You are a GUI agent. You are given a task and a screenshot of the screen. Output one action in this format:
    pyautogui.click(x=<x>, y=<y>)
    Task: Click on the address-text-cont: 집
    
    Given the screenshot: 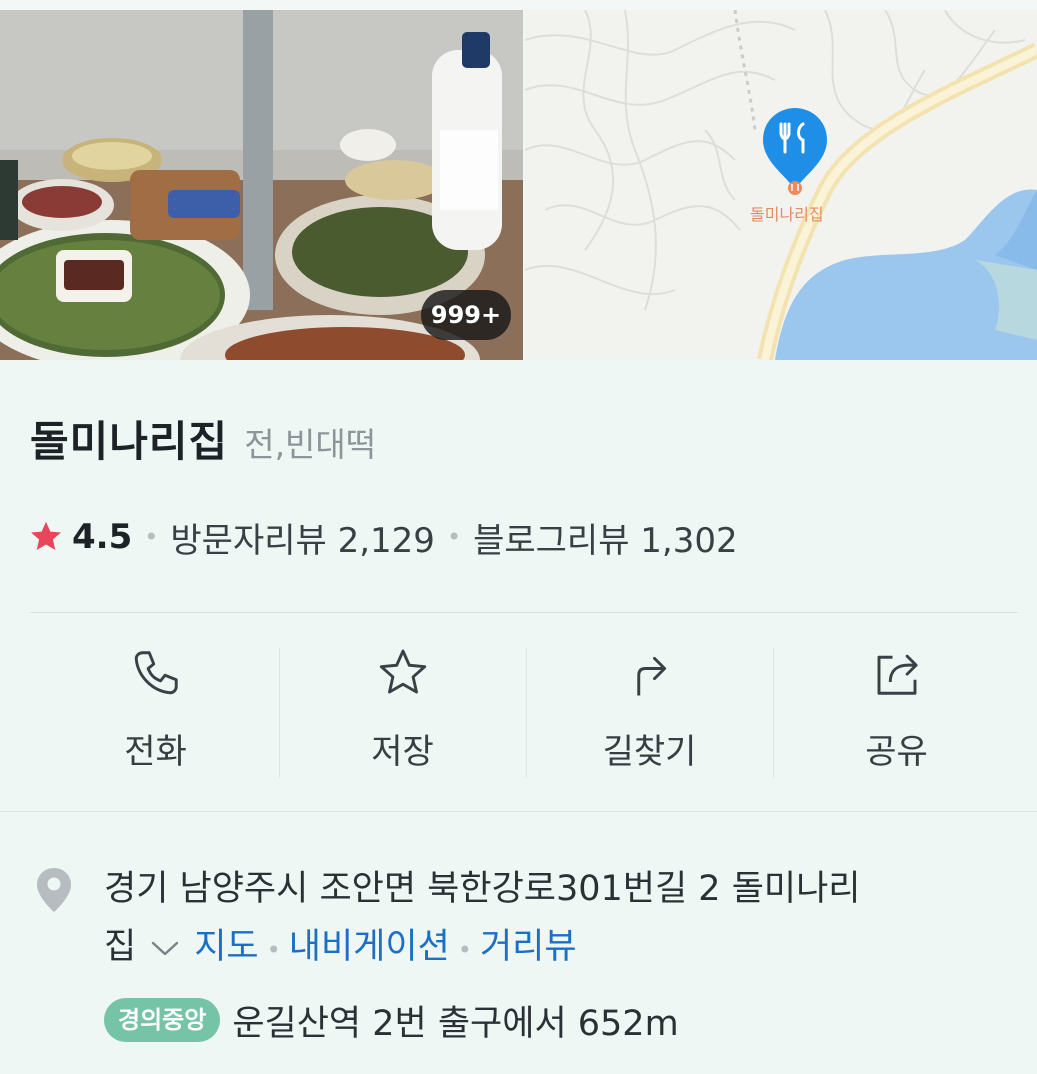 What is the action you would take?
    pyautogui.click(x=120, y=947)
    